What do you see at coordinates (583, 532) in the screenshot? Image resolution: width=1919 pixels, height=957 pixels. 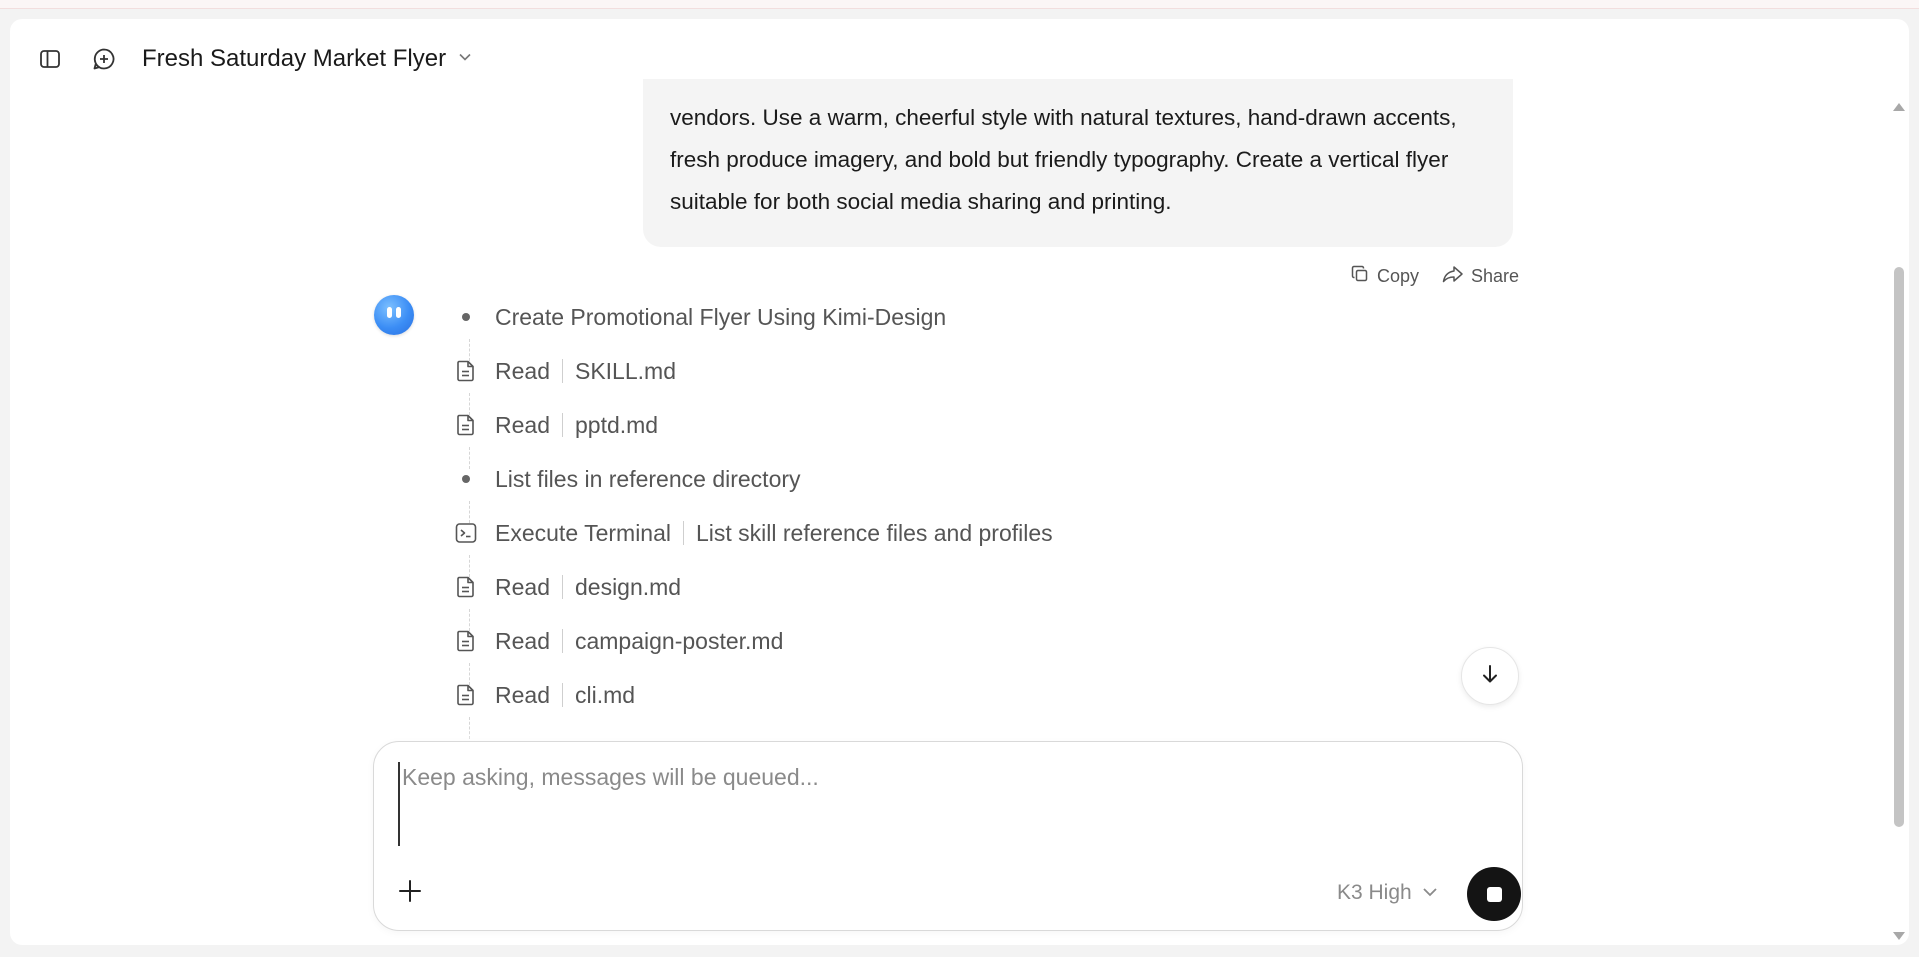 I see `step-action: Execute Terminal` at bounding box center [583, 532].